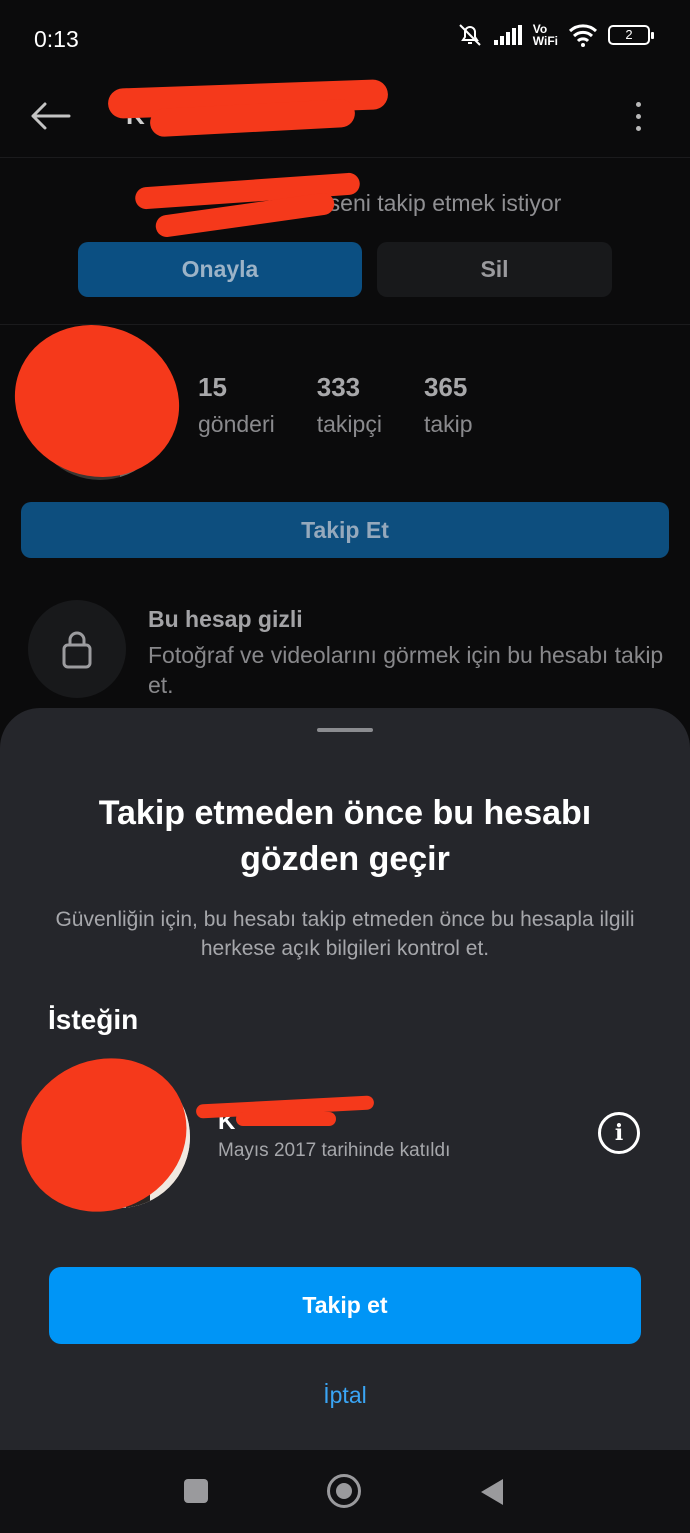  What do you see at coordinates (445, 203) in the screenshot?
I see `follow-request-text: seni takip etmek istiyor` at bounding box center [445, 203].